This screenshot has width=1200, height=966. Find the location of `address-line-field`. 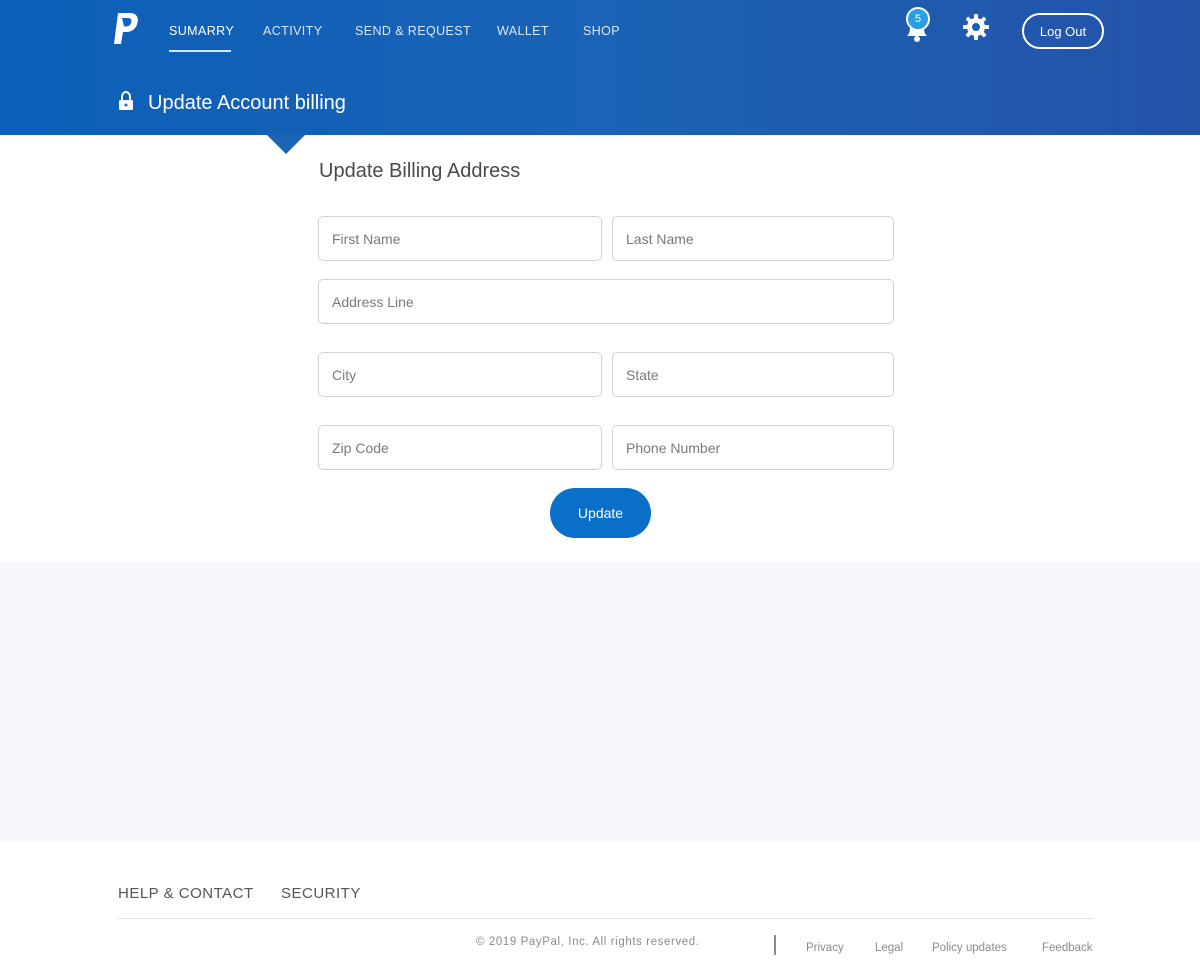

address-line-field is located at coordinates (606, 301).